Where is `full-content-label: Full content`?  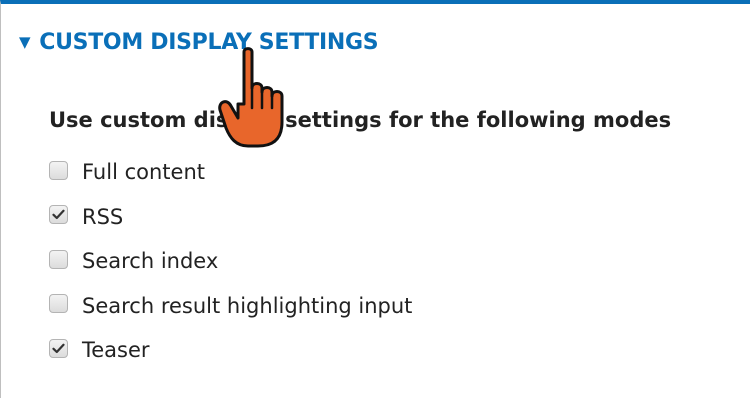 full-content-label: Full content is located at coordinates (143, 172).